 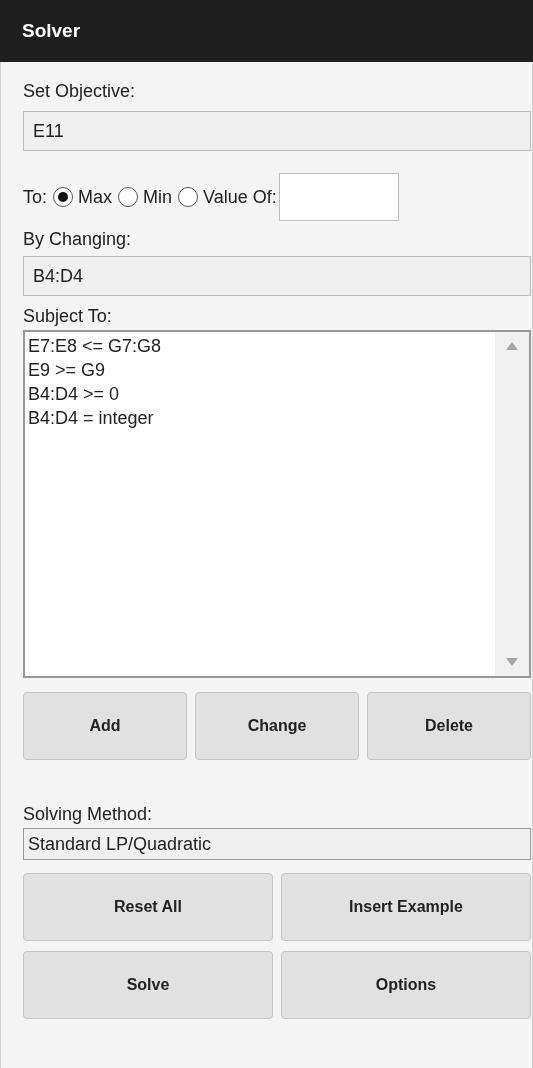 I want to click on panel-title: Solver, so click(x=51, y=30).